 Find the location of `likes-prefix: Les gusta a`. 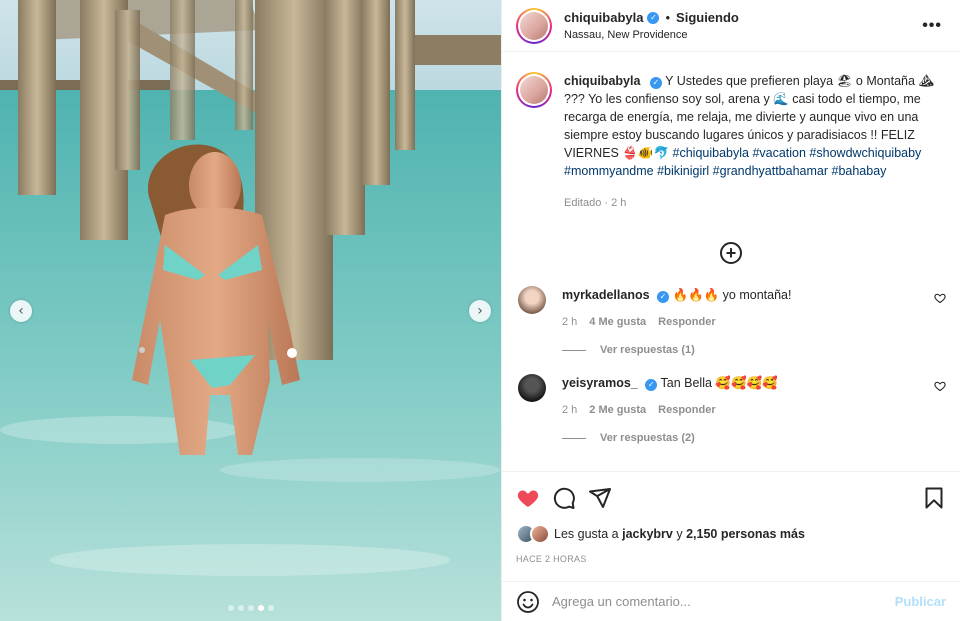

likes-prefix: Les gusta a is located at coordinates (586, 534).